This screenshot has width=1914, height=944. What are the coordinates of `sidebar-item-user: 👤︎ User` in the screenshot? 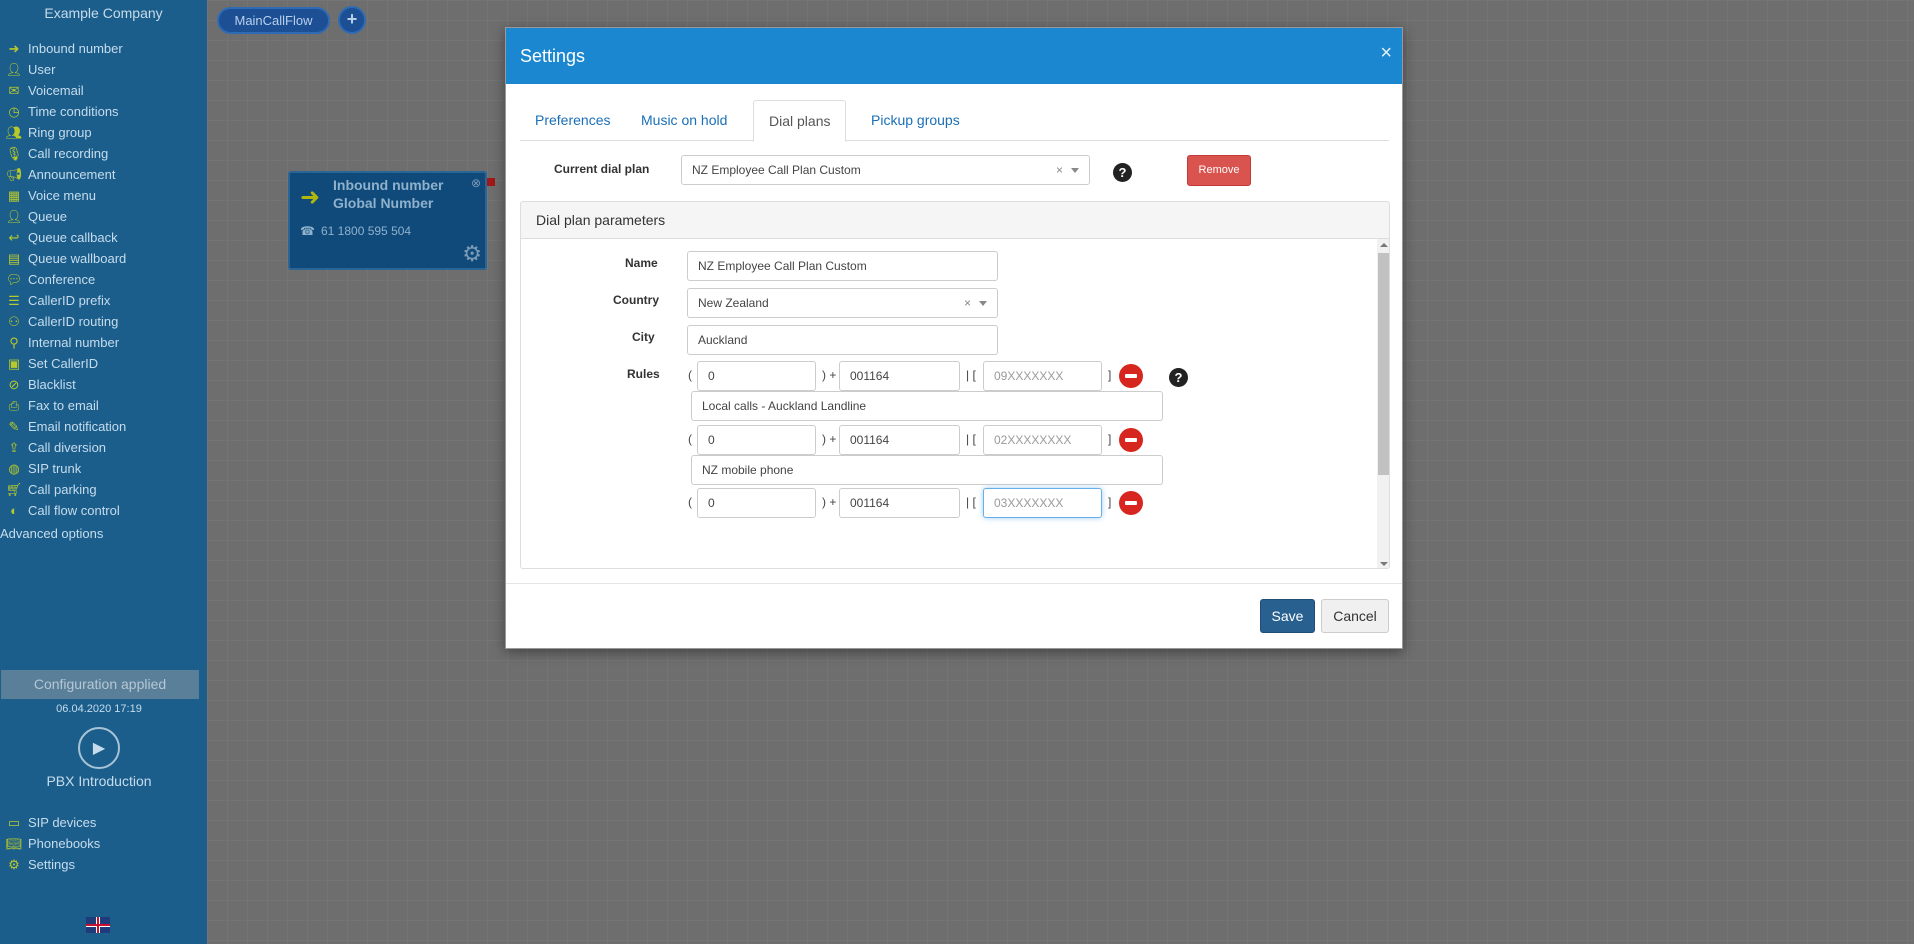 It's located at (103, 69).